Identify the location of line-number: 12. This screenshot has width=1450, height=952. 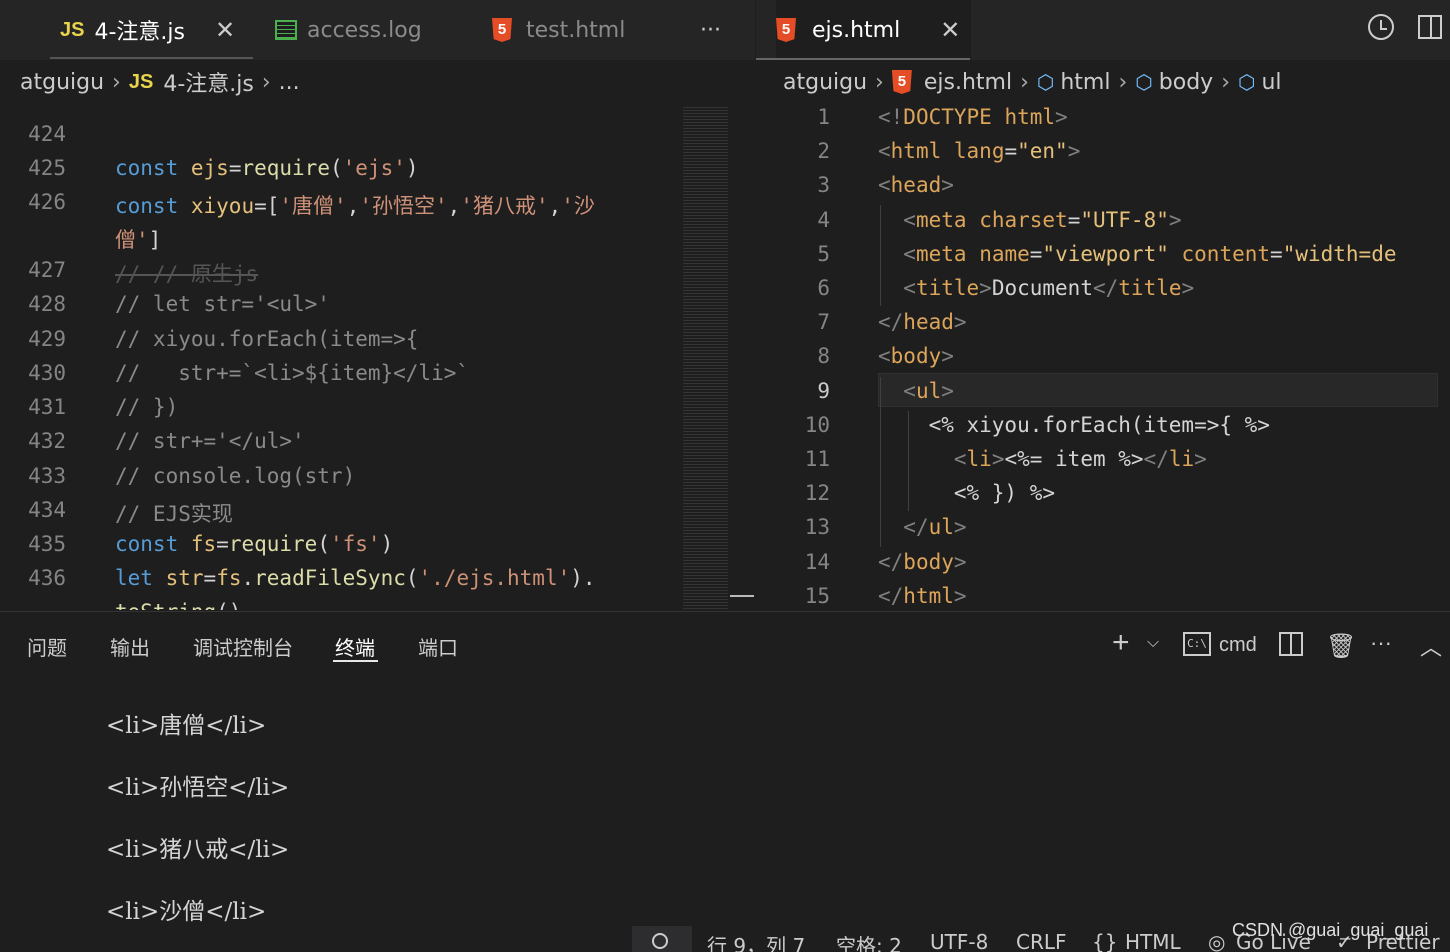
(817, 493).